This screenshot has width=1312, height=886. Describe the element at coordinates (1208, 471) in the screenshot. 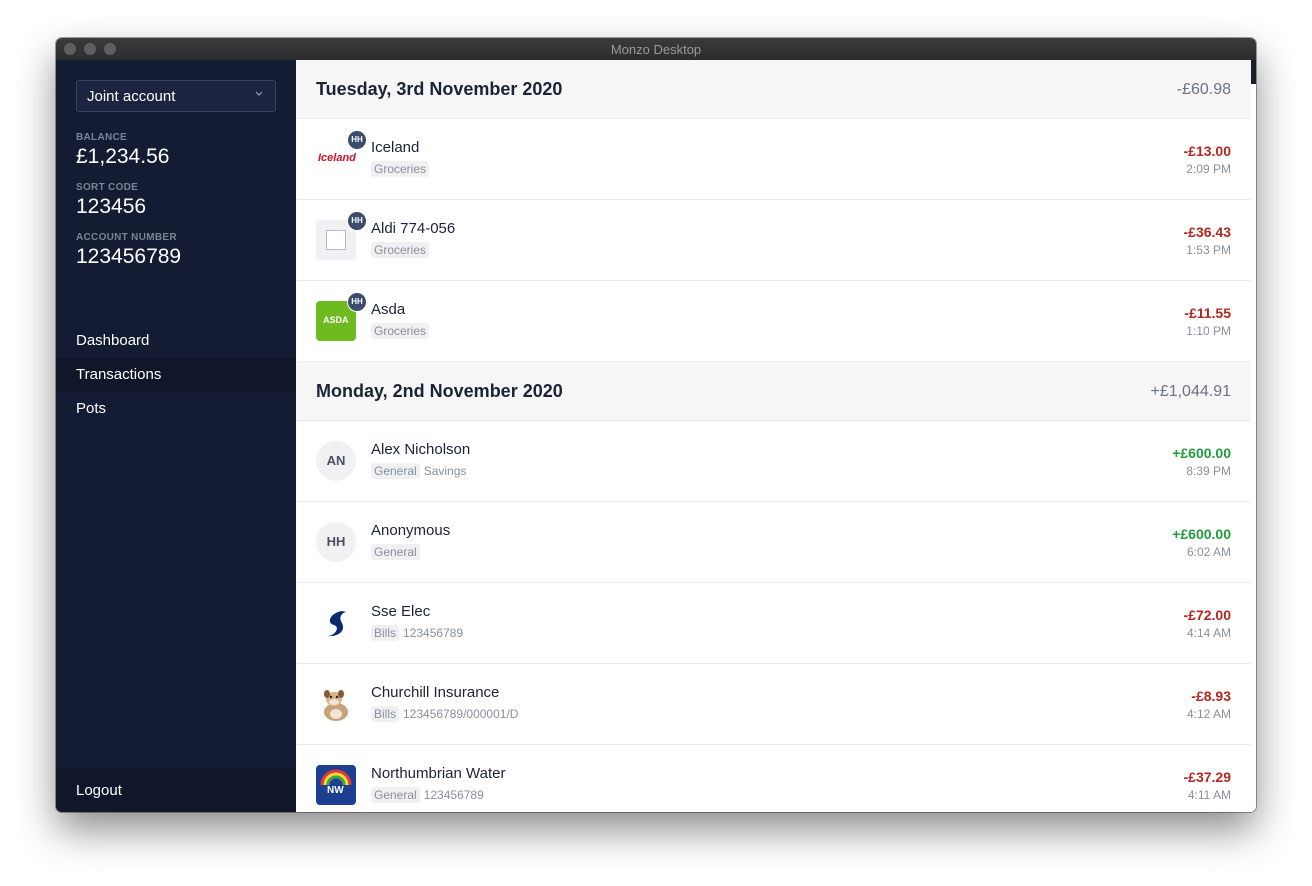

I see `transaction-time: 8:39 PM` at that location.